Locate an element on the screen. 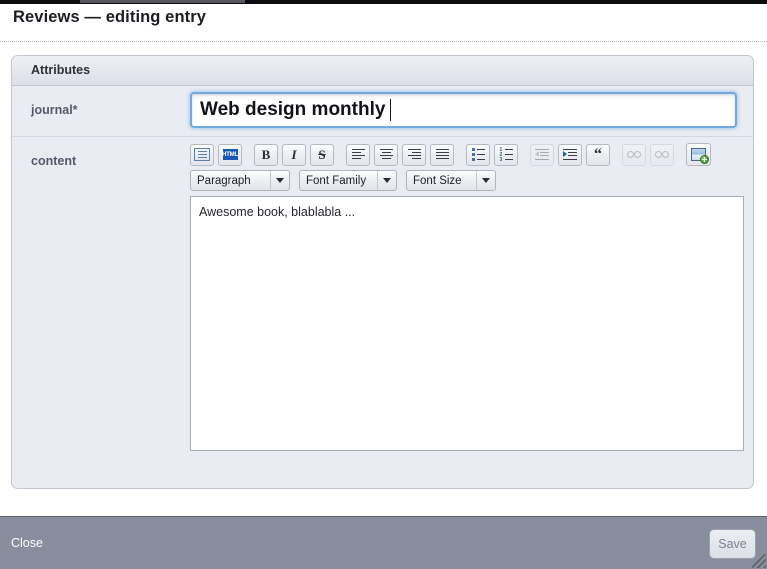 Image resolution: width=767 pixels, height=569 pixels. font-family-value: Font Family is located at coordinates (336, 180).